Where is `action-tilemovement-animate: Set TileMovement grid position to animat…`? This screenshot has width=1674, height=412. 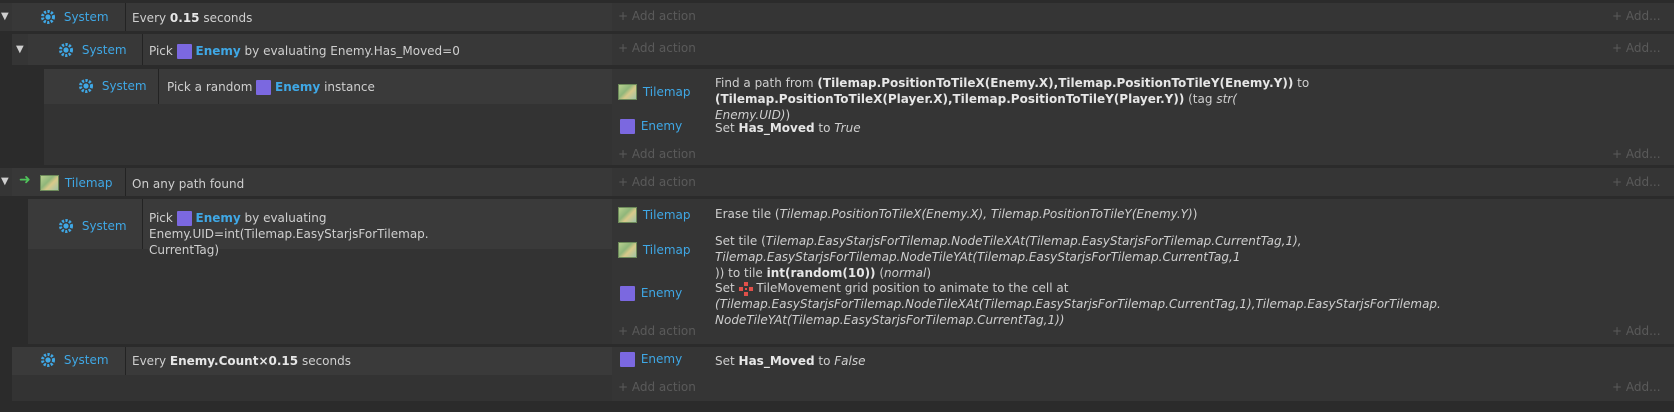
action-tilemovement-animate: Set TileMovement grid position to animat… is located at coordinates (1187, 304).